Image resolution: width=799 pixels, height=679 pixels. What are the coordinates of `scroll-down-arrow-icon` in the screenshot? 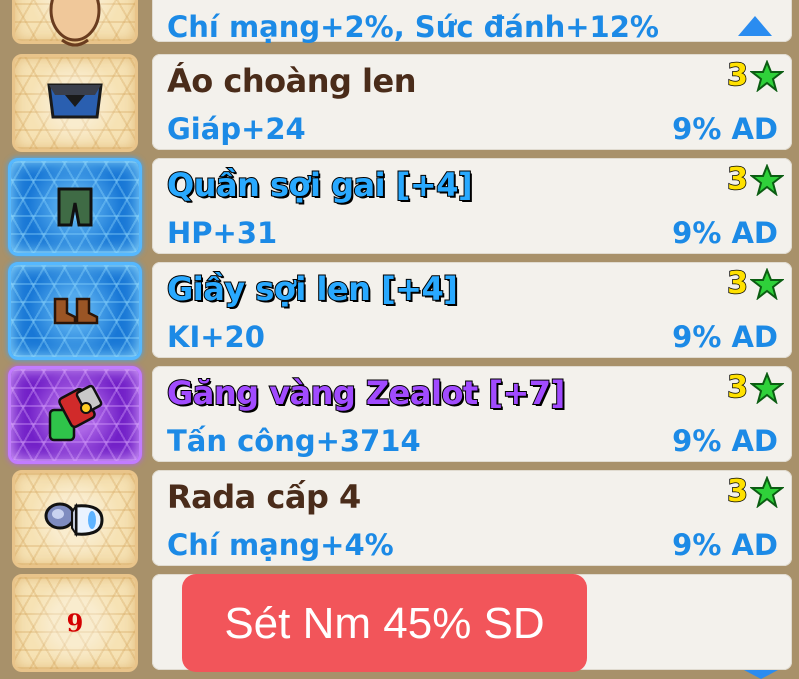 It's located at (761, 674).